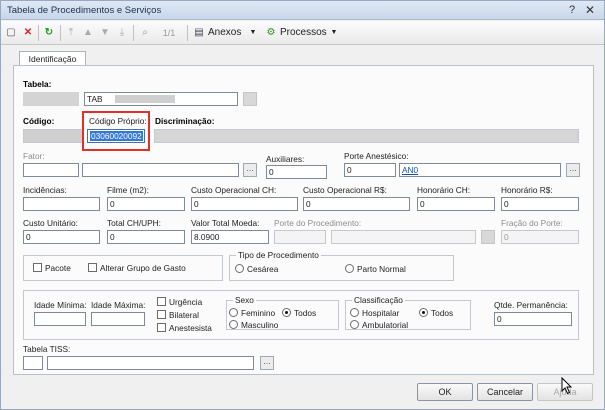 This screenshot has height=410, width=605. What do you see at coordinates (143, 268) in the screenshot?
I see `alterar-grupo-label: Alterar Grupo de Gasto` at bounding box center [143, 268].